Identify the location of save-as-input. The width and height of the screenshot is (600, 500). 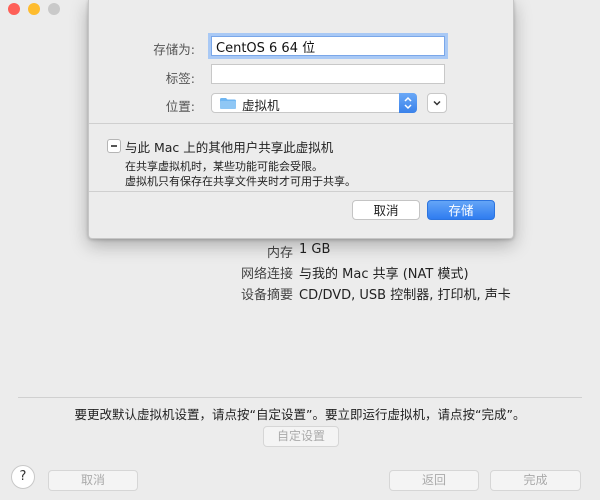
(328, 46).